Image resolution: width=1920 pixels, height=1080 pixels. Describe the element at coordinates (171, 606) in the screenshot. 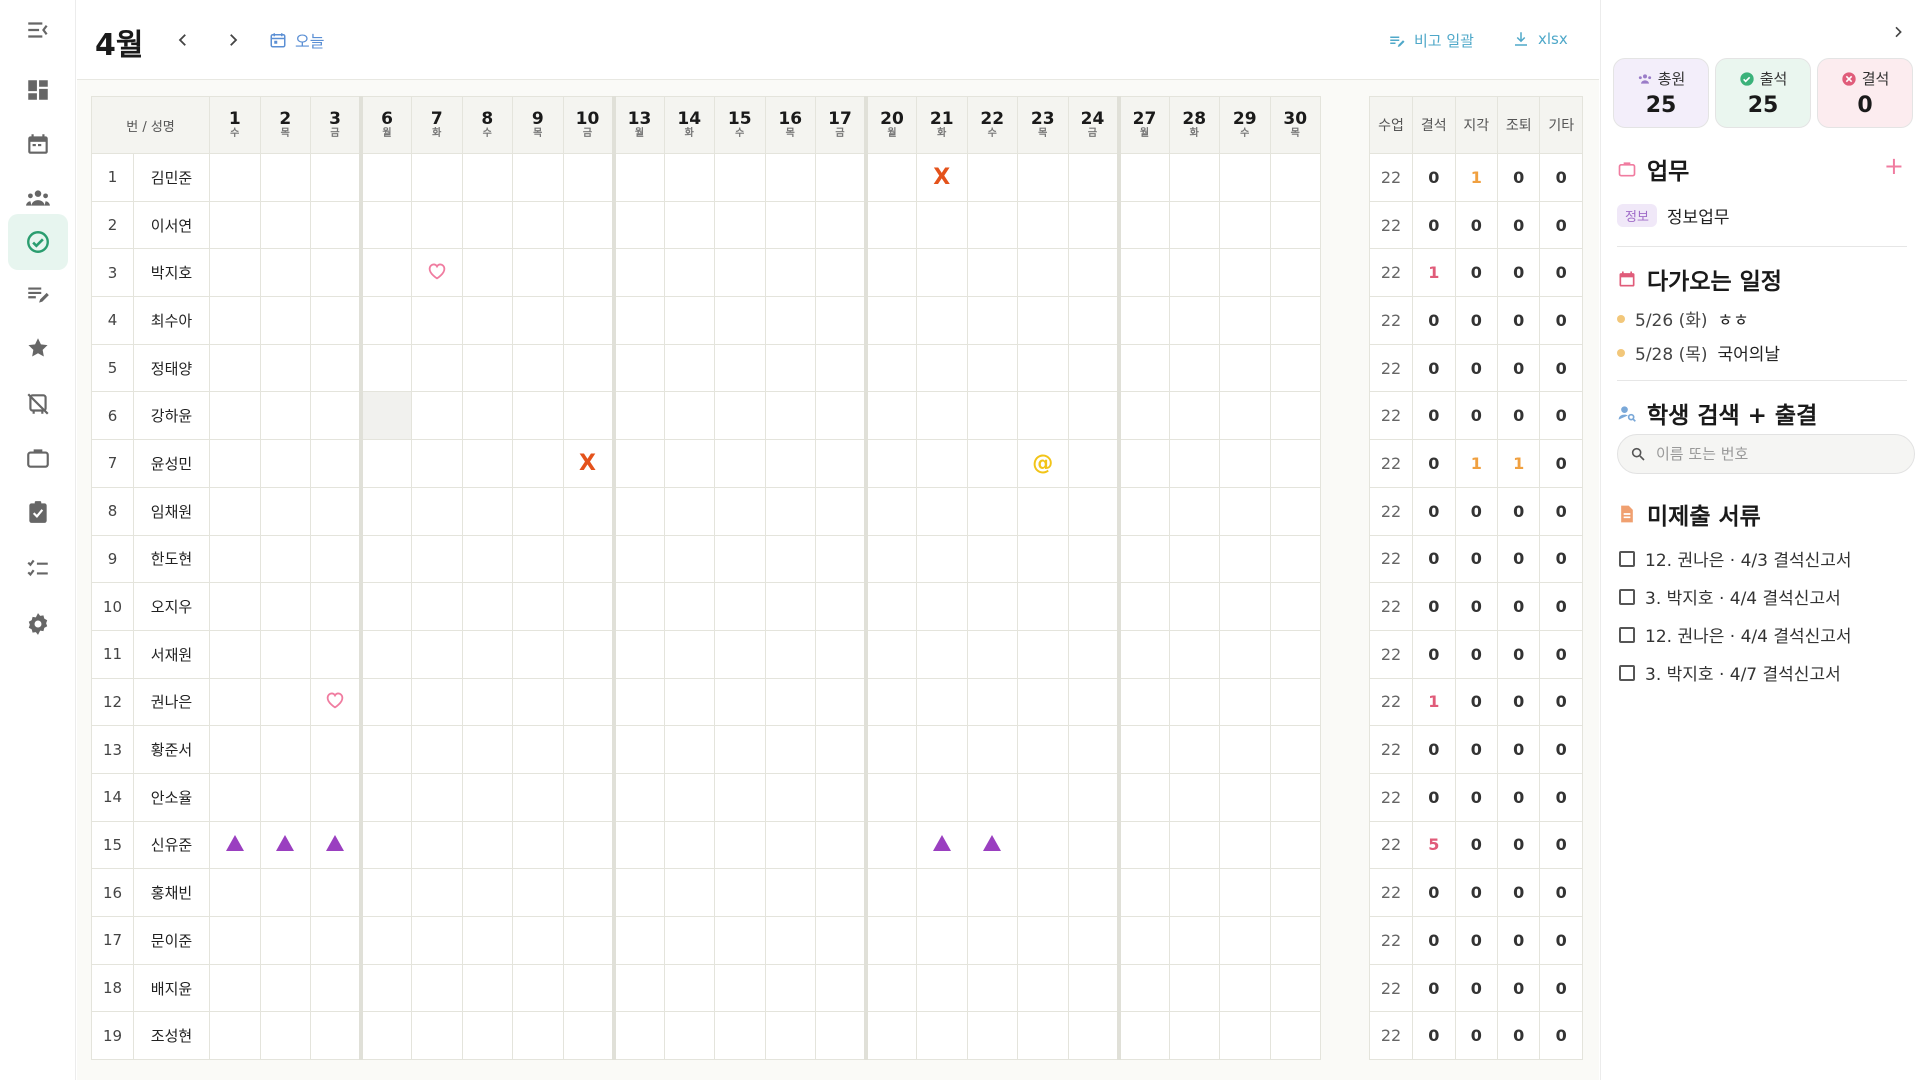

I see `student-name: 오지우` at that location.